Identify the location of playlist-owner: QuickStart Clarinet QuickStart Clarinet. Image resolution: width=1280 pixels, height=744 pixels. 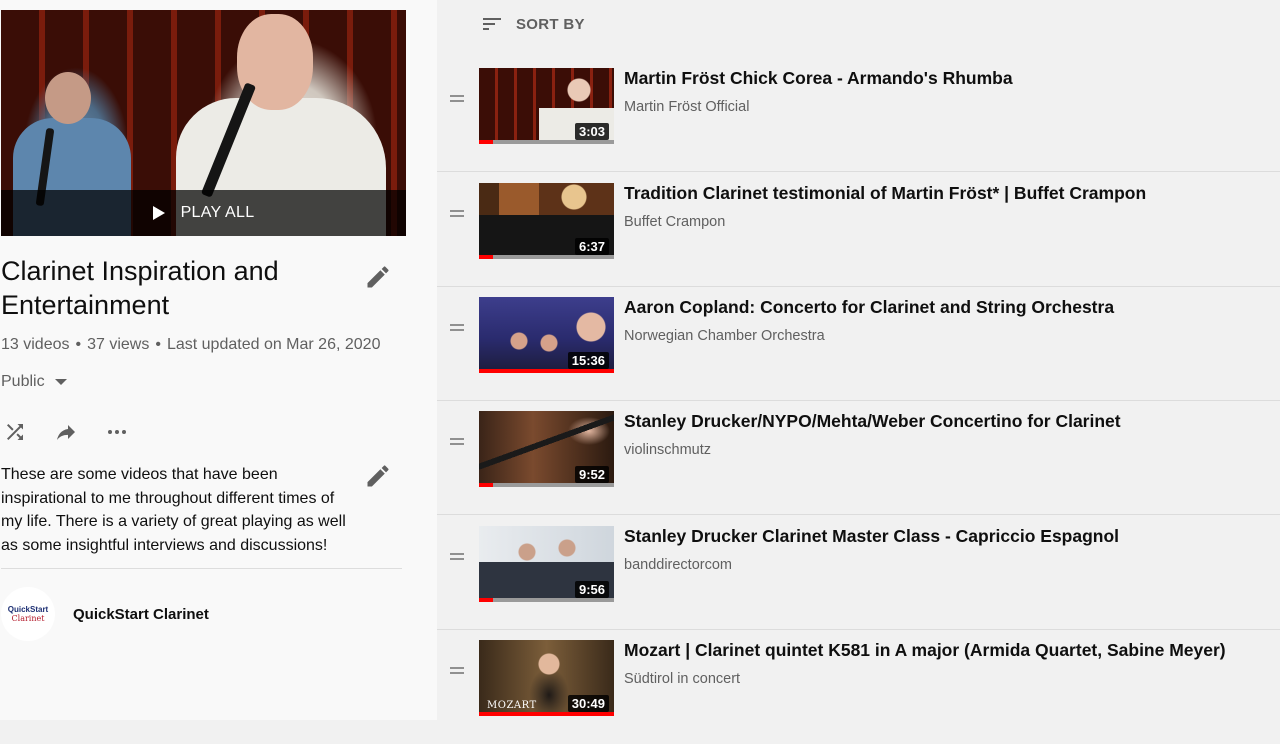
(105, 614).